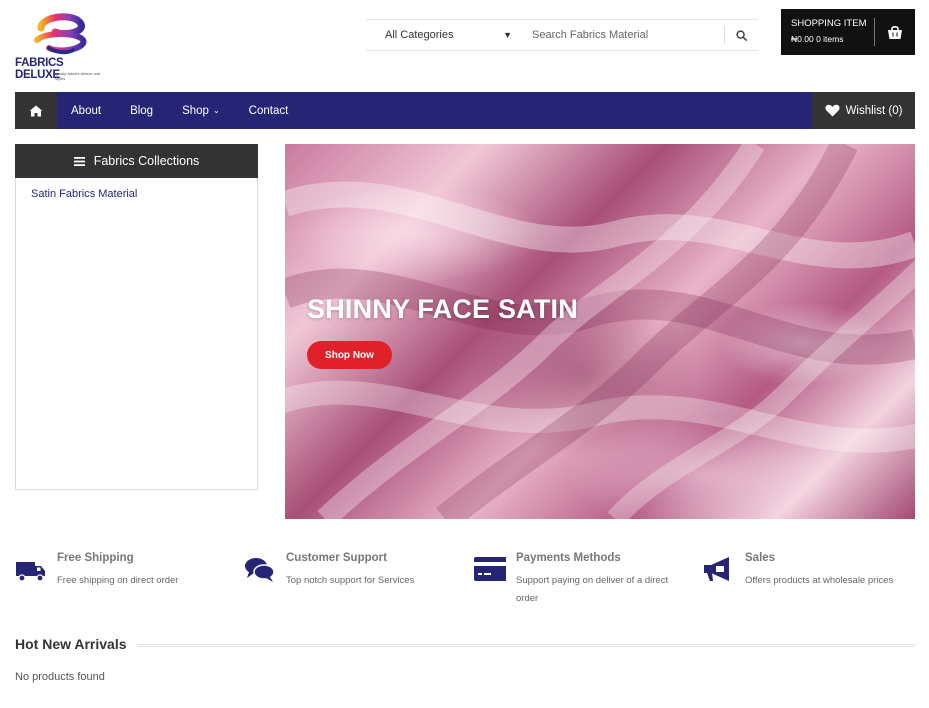 This screenshot has height=708, width=929. Describe the element at coordinates (79, 161) in the screenshot. I see `menu-icon` at that location.